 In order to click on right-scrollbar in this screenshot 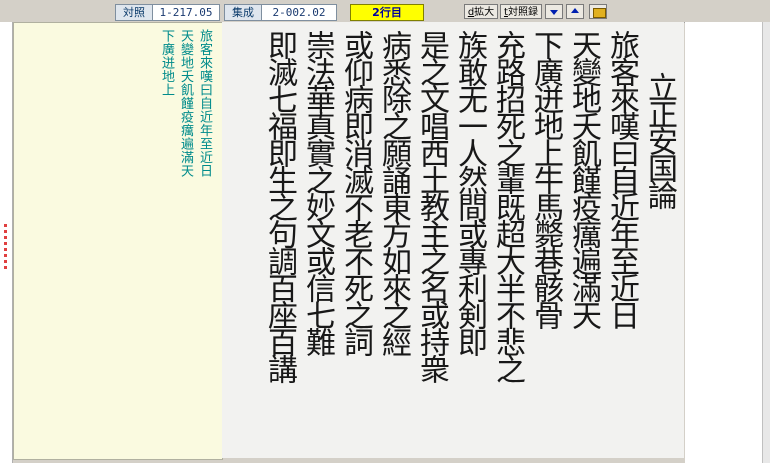, I will do `click(766, 242)`.